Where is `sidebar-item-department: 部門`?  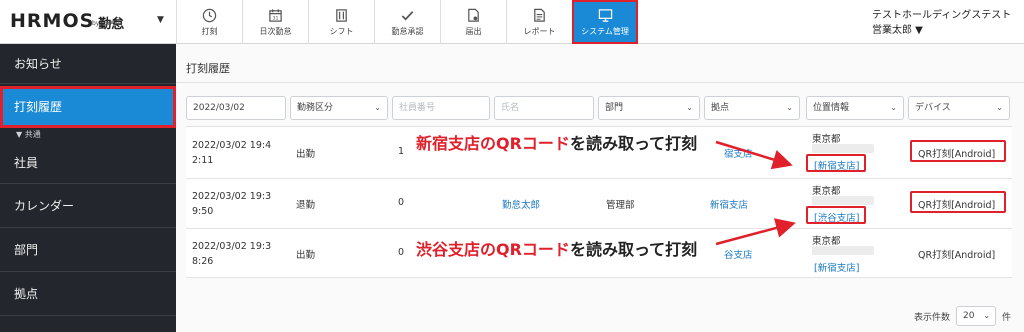
sidebar-item-department: 部門 is located at coordinates (88, 250).